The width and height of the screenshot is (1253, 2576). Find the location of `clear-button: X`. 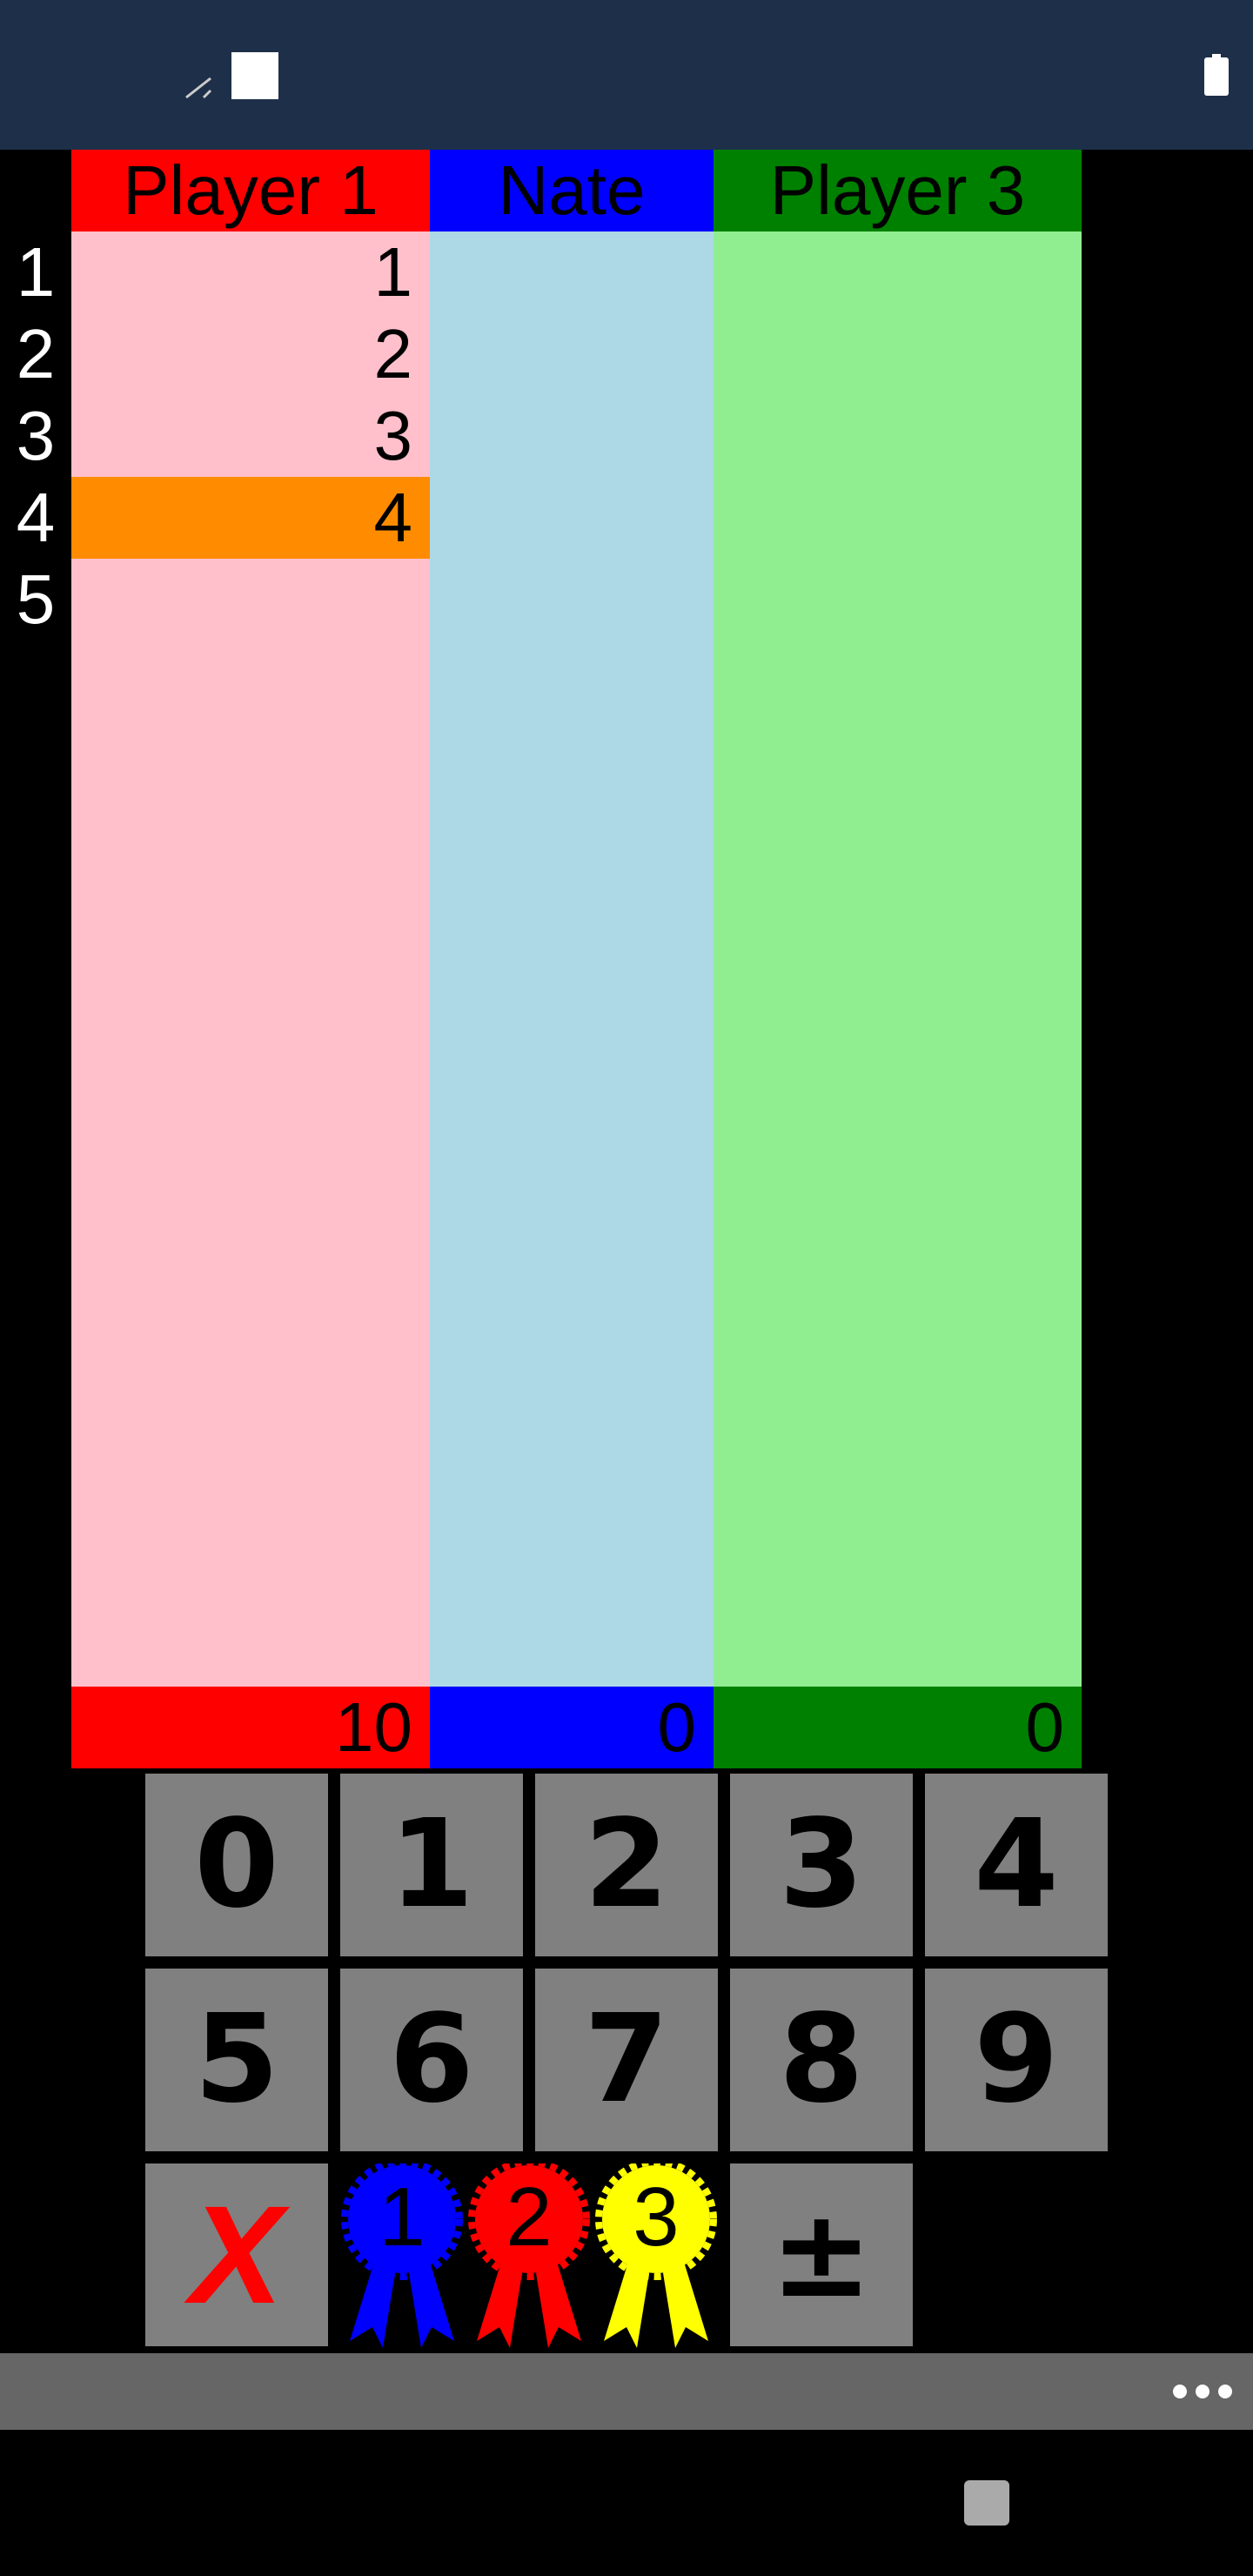

clear-button: X is located at coordinates (236, 2254).